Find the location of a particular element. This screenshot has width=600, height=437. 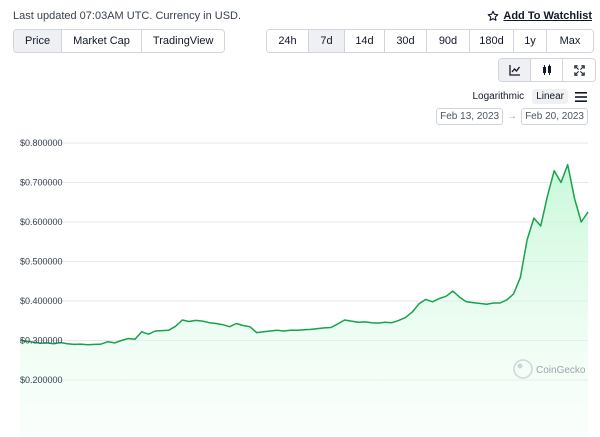

range-180d: 180d is located at coordinates (492, 41).